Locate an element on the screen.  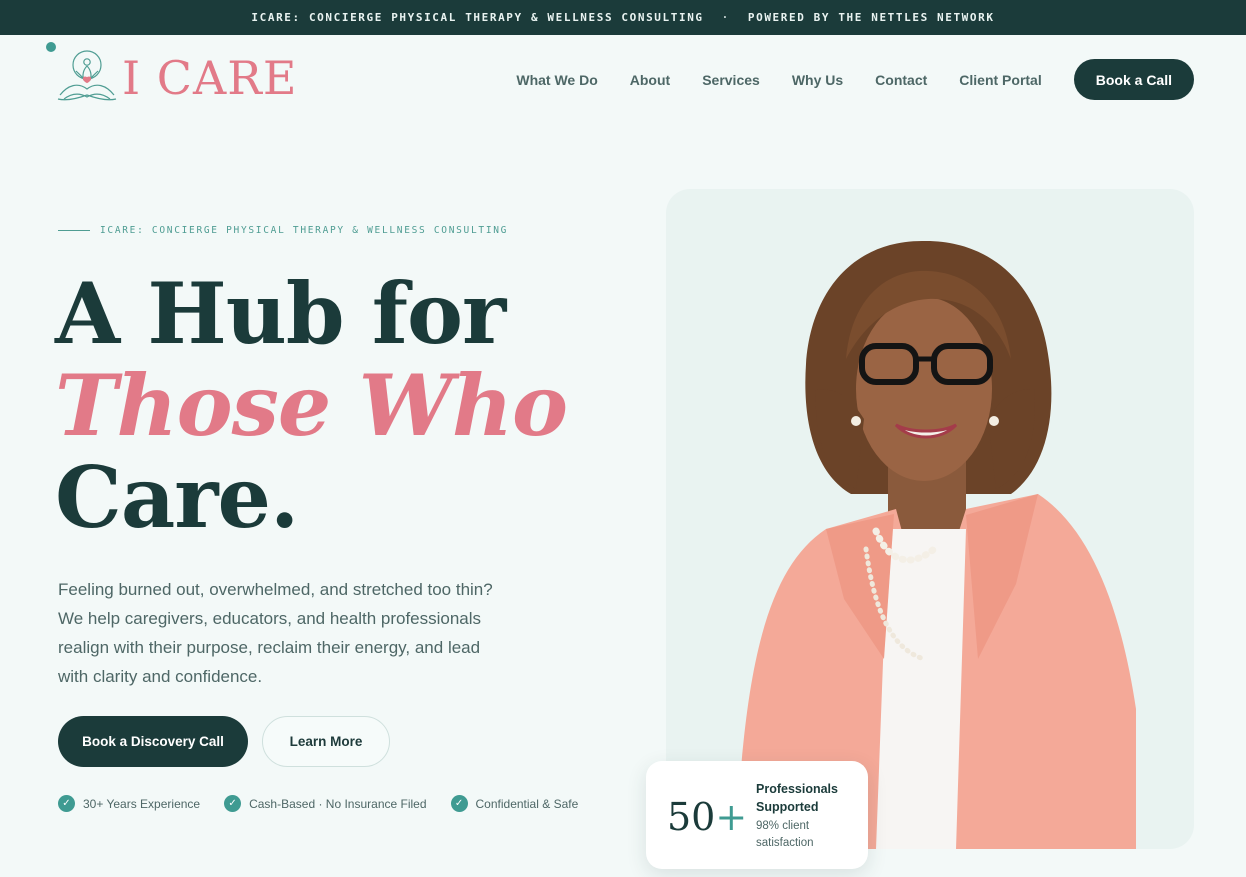
badge-confidential: ✓ Confidential & Safe is located at coordinates (514, 803).